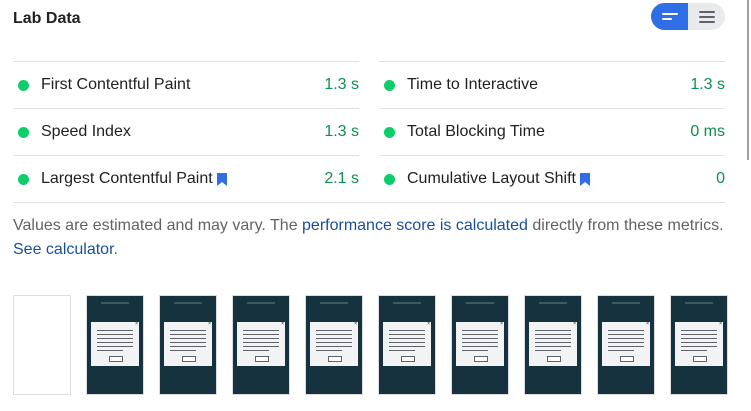 The image size is (751, 411). I want to click on metric-cumulative-layout-shift: Cumulative Layout Shift 0, so click(552, 178).